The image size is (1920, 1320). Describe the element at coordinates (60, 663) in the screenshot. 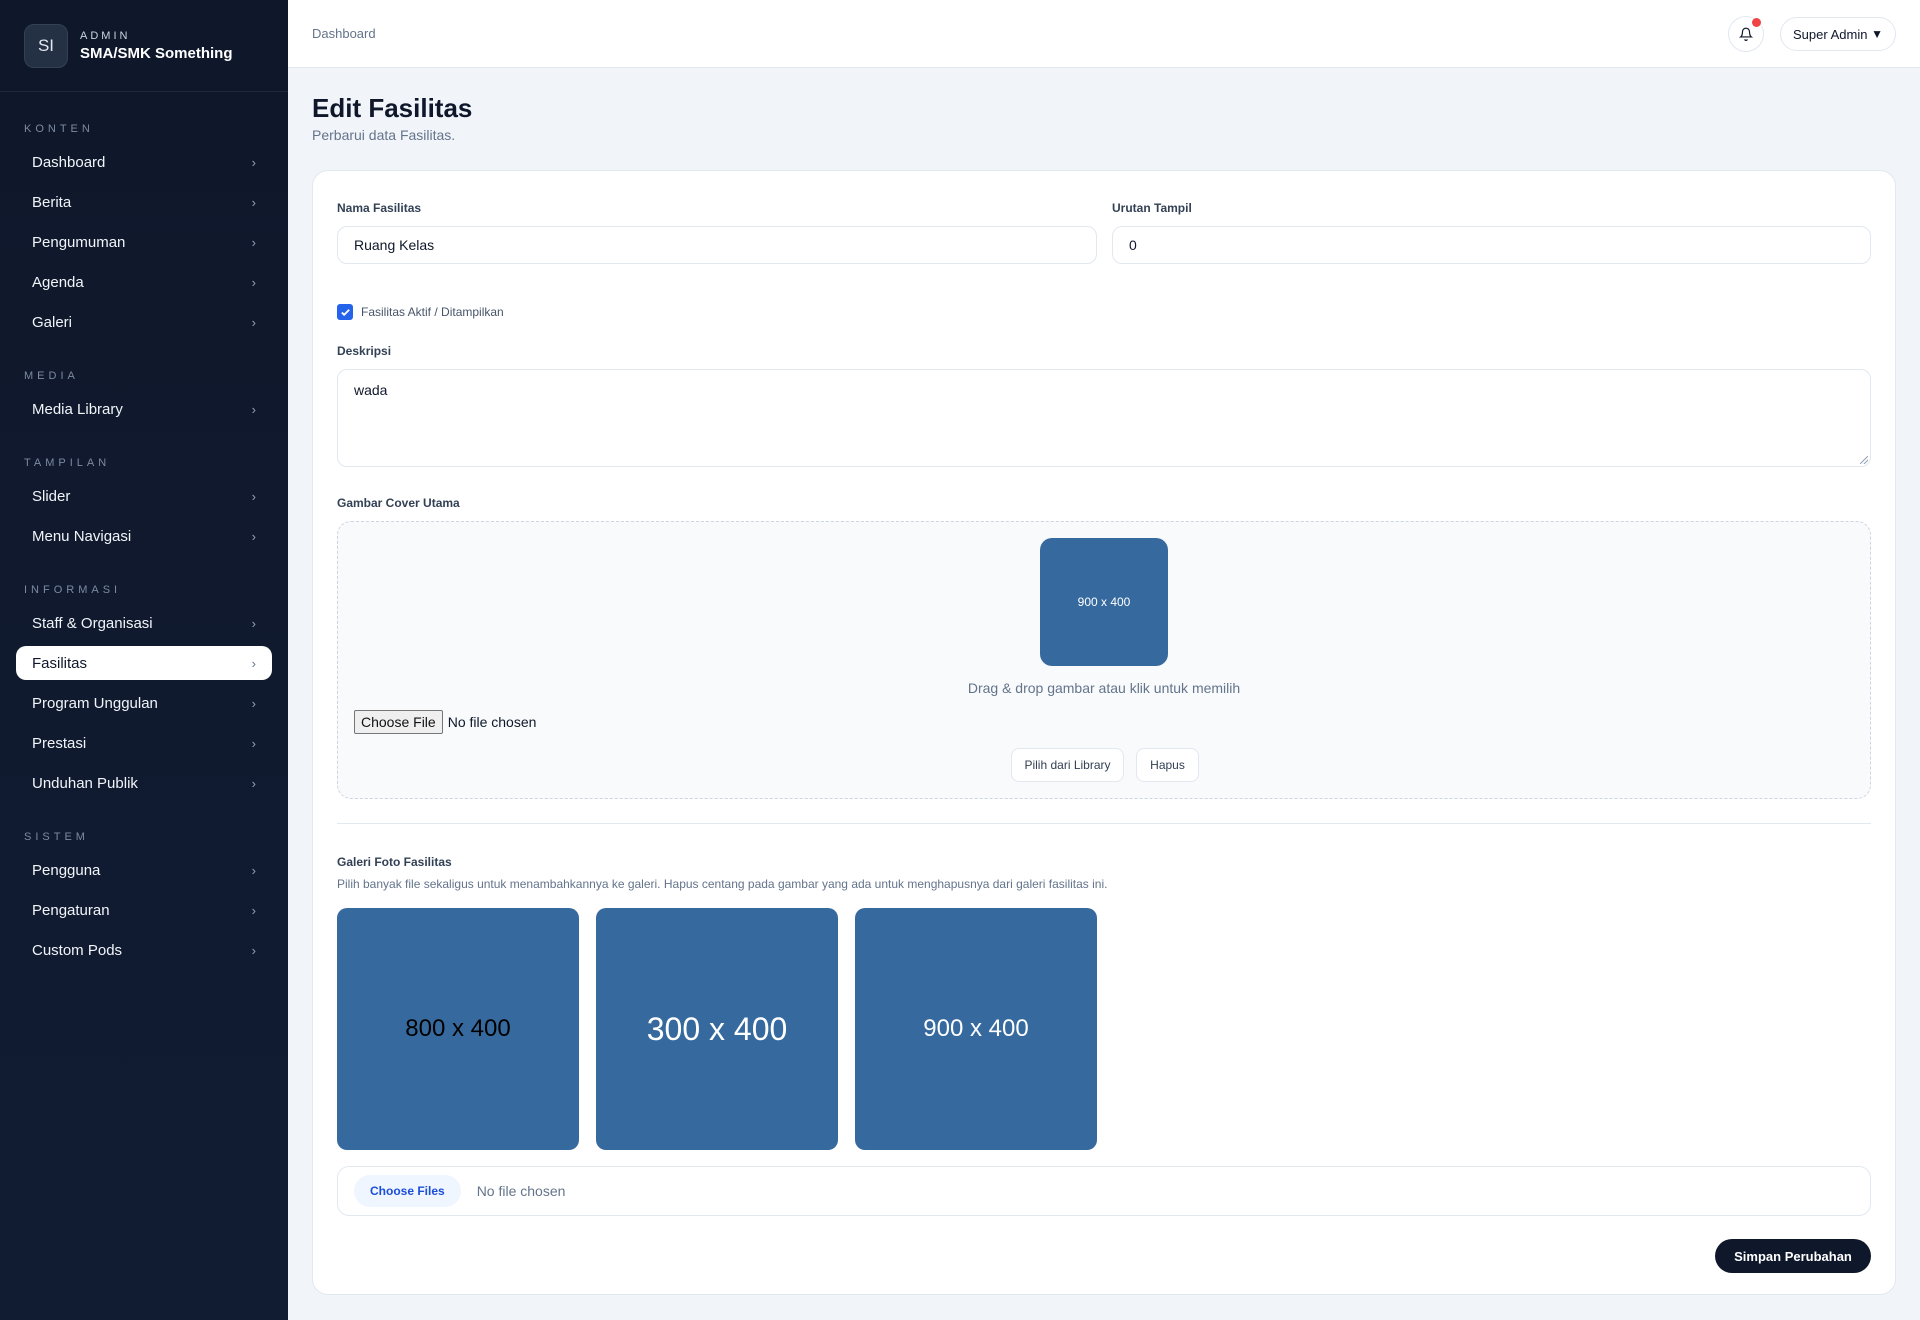

I see `sidebar-item-label: Fasilitas` at that location.